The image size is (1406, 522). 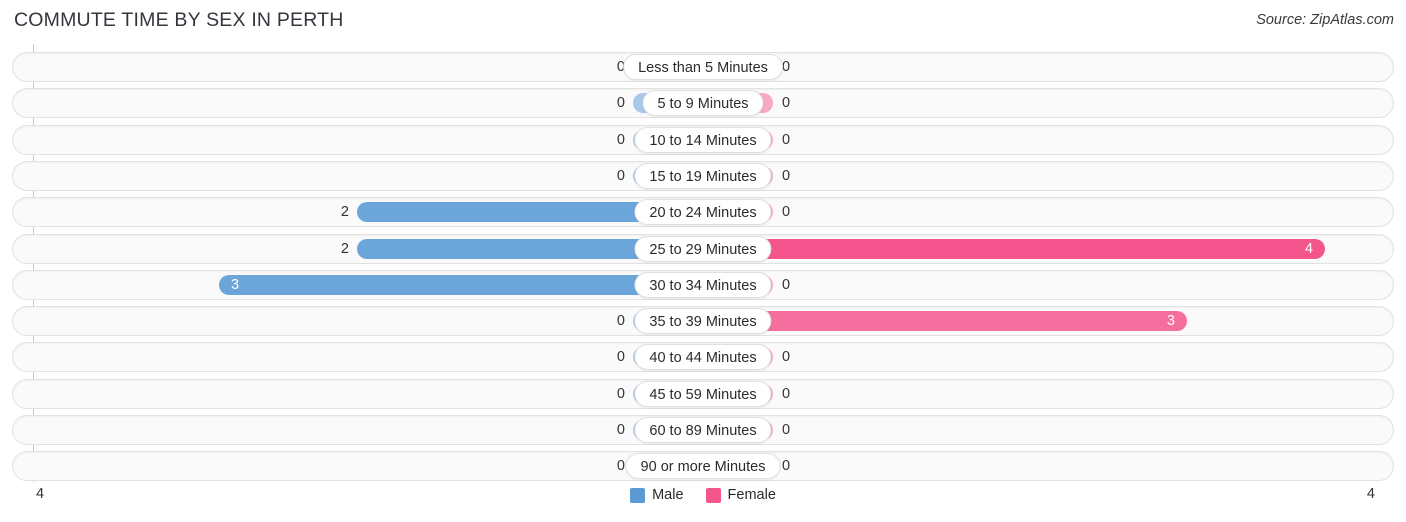 I want to click on category-label: 30 to 34 Minutes, so click(x=703, y=284).